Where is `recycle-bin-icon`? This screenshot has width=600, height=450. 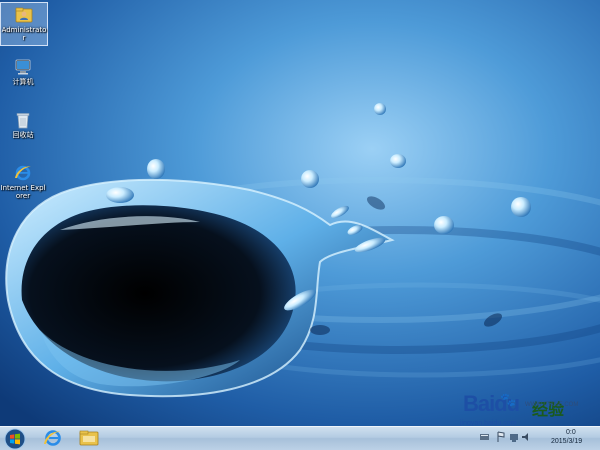
recycle-bin-icon is located at coordinates (23, 121).